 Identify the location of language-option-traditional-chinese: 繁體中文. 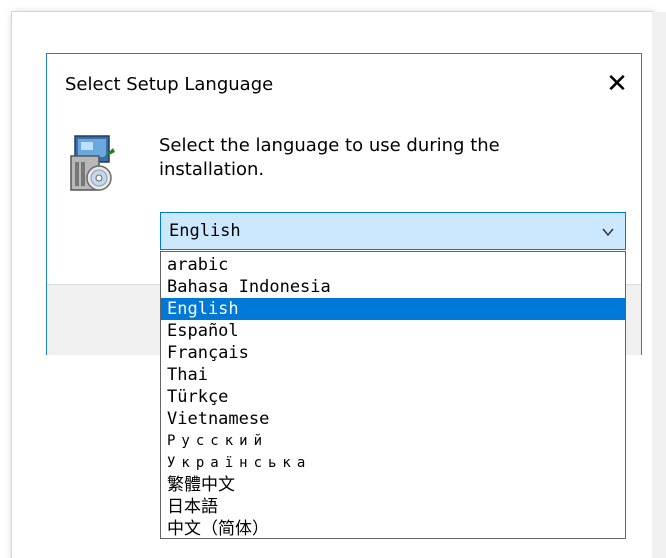
(393, 485).